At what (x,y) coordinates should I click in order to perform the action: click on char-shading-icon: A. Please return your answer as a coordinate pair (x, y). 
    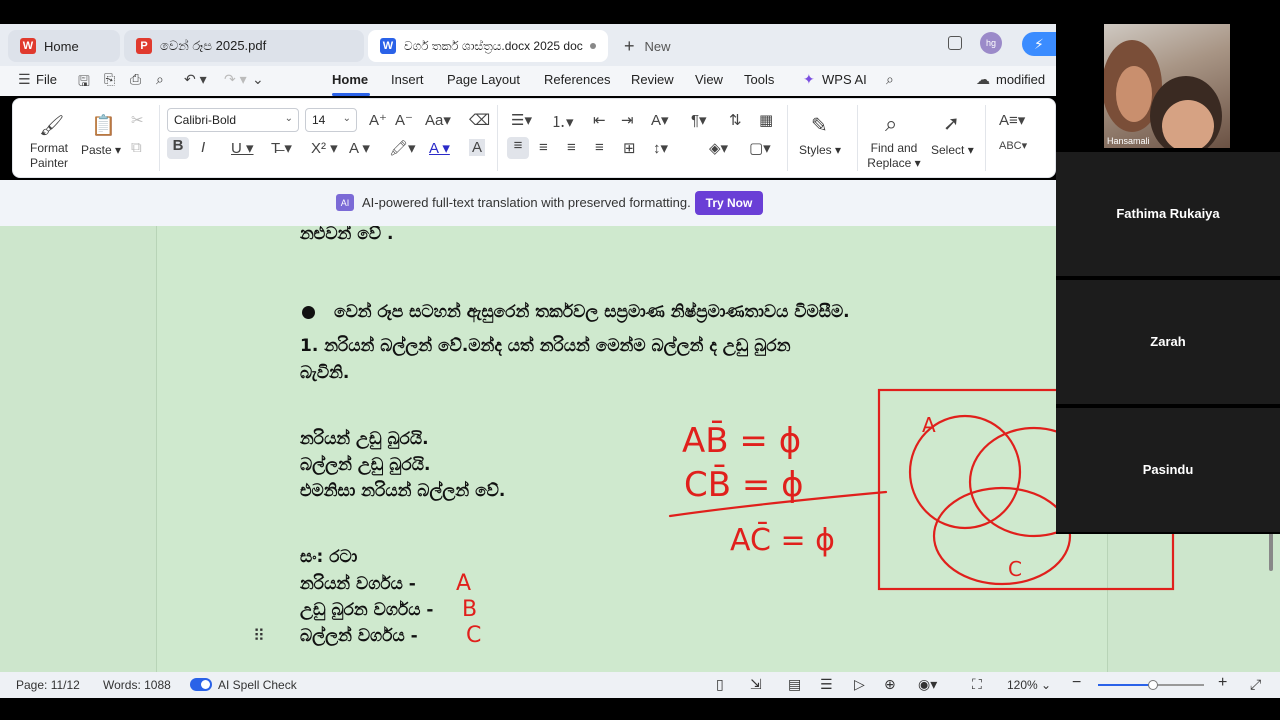
    Looking at the image, I should click on (477, 147).